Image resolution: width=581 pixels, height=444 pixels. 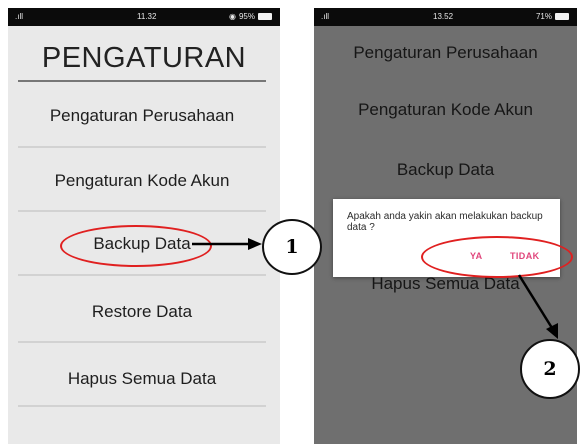 What do you see at coordinates (550, 369) in the screenshot?
I see `step-2-marker: 2` at bounding box center [550, 369].